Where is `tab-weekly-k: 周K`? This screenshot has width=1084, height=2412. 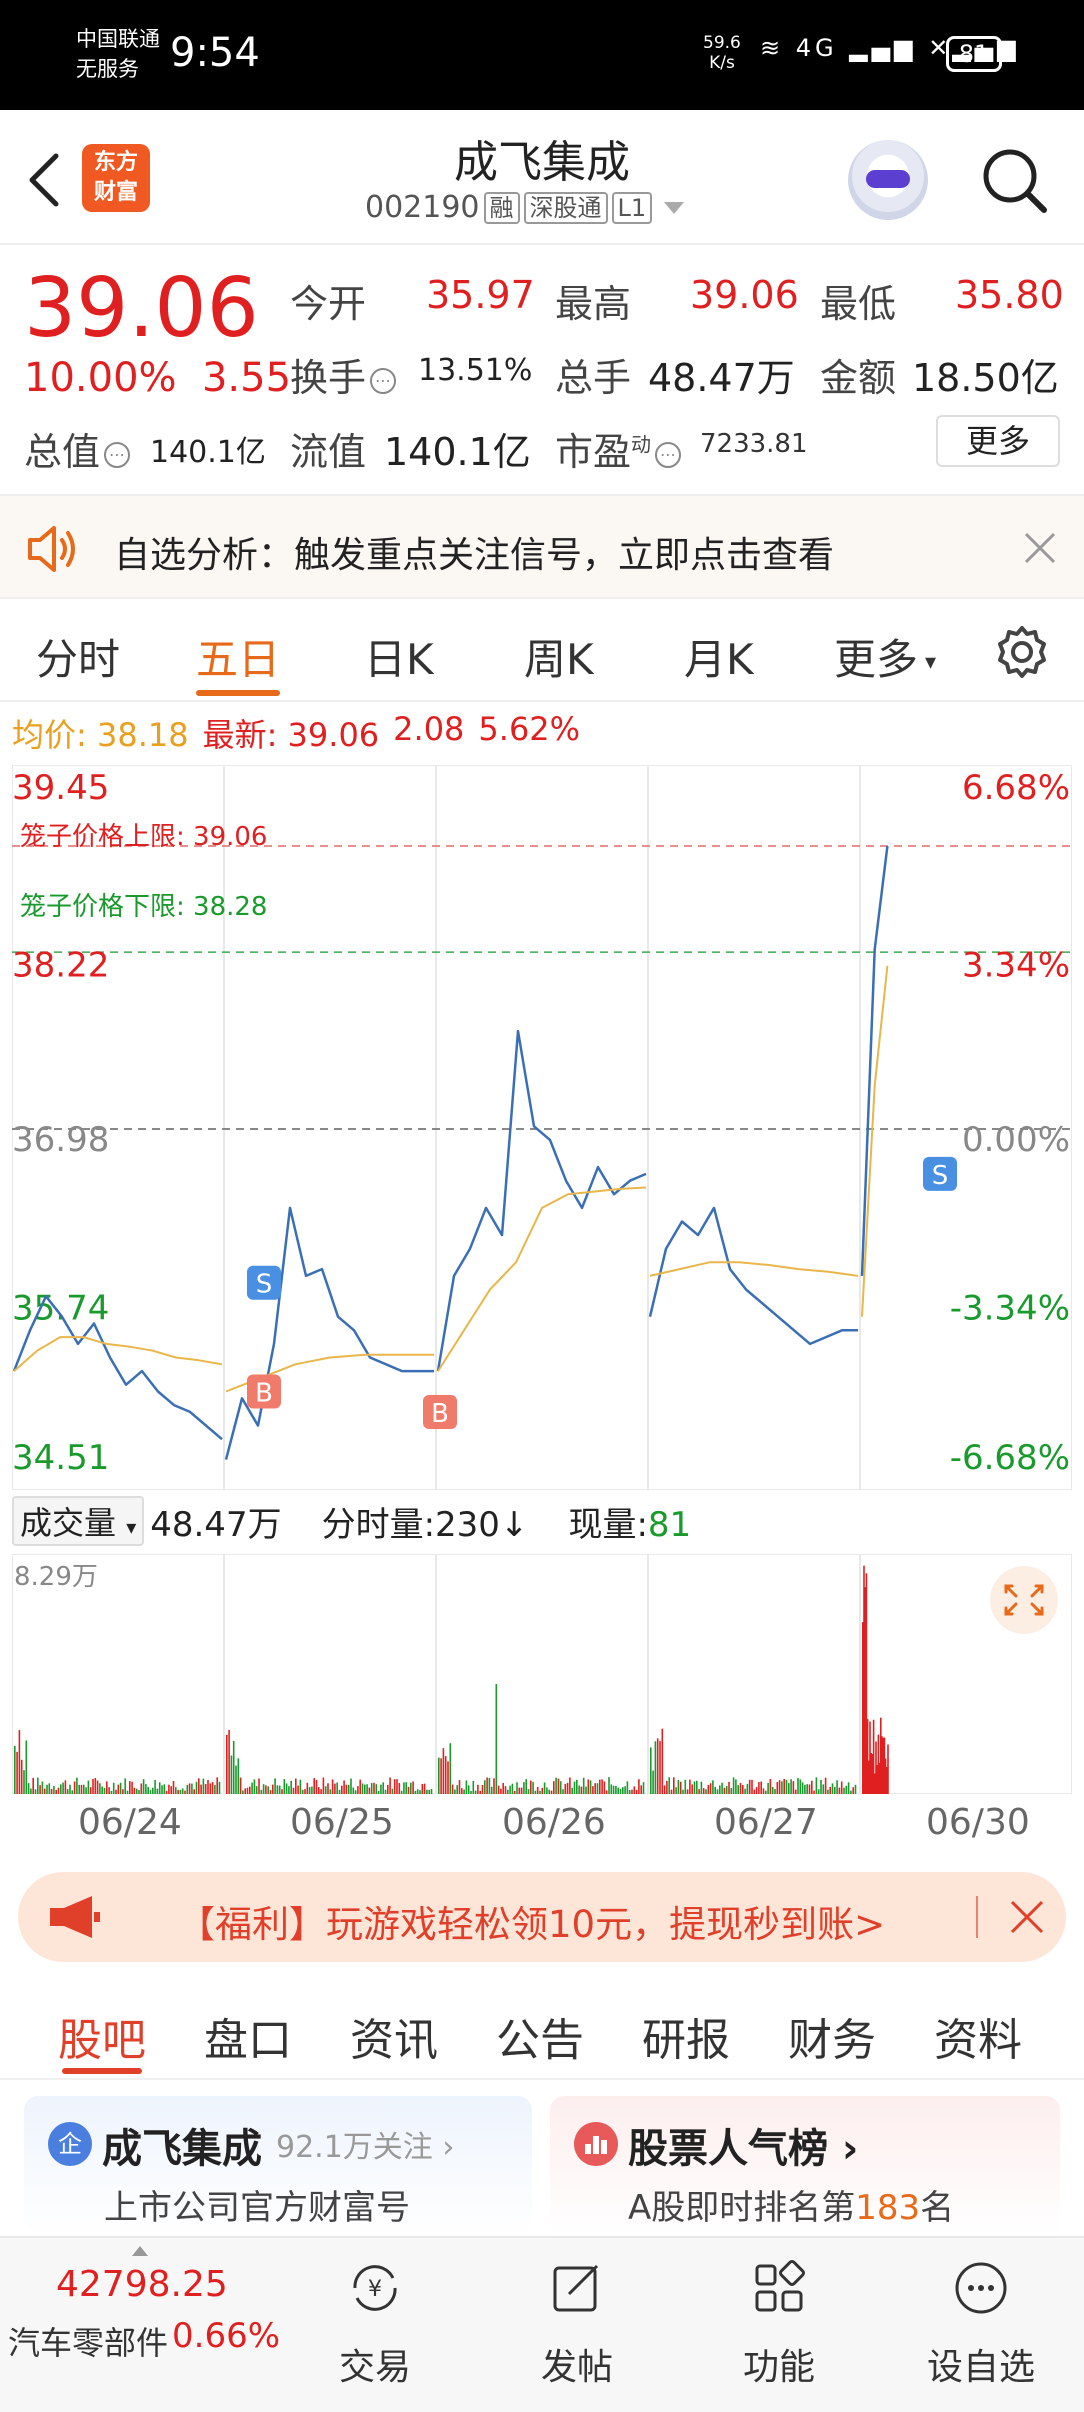 tab-weekly-k: 周K is located at coordinates (559, 656).